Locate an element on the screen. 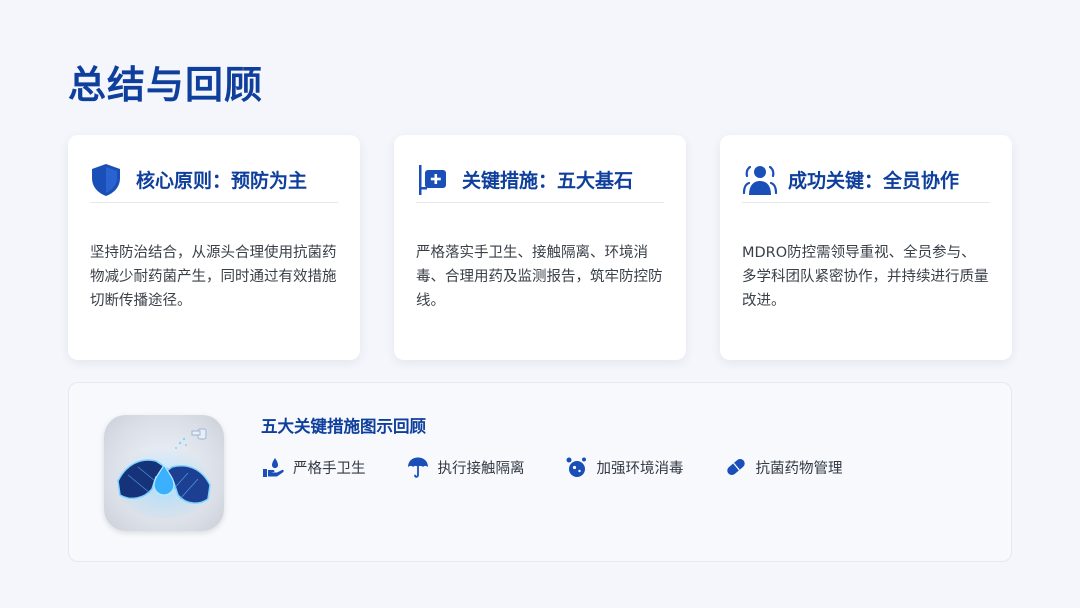 This screenshot has height=608, width=1080. card-header: 成功关键：全员协作 is located at coordinates (866, 180).